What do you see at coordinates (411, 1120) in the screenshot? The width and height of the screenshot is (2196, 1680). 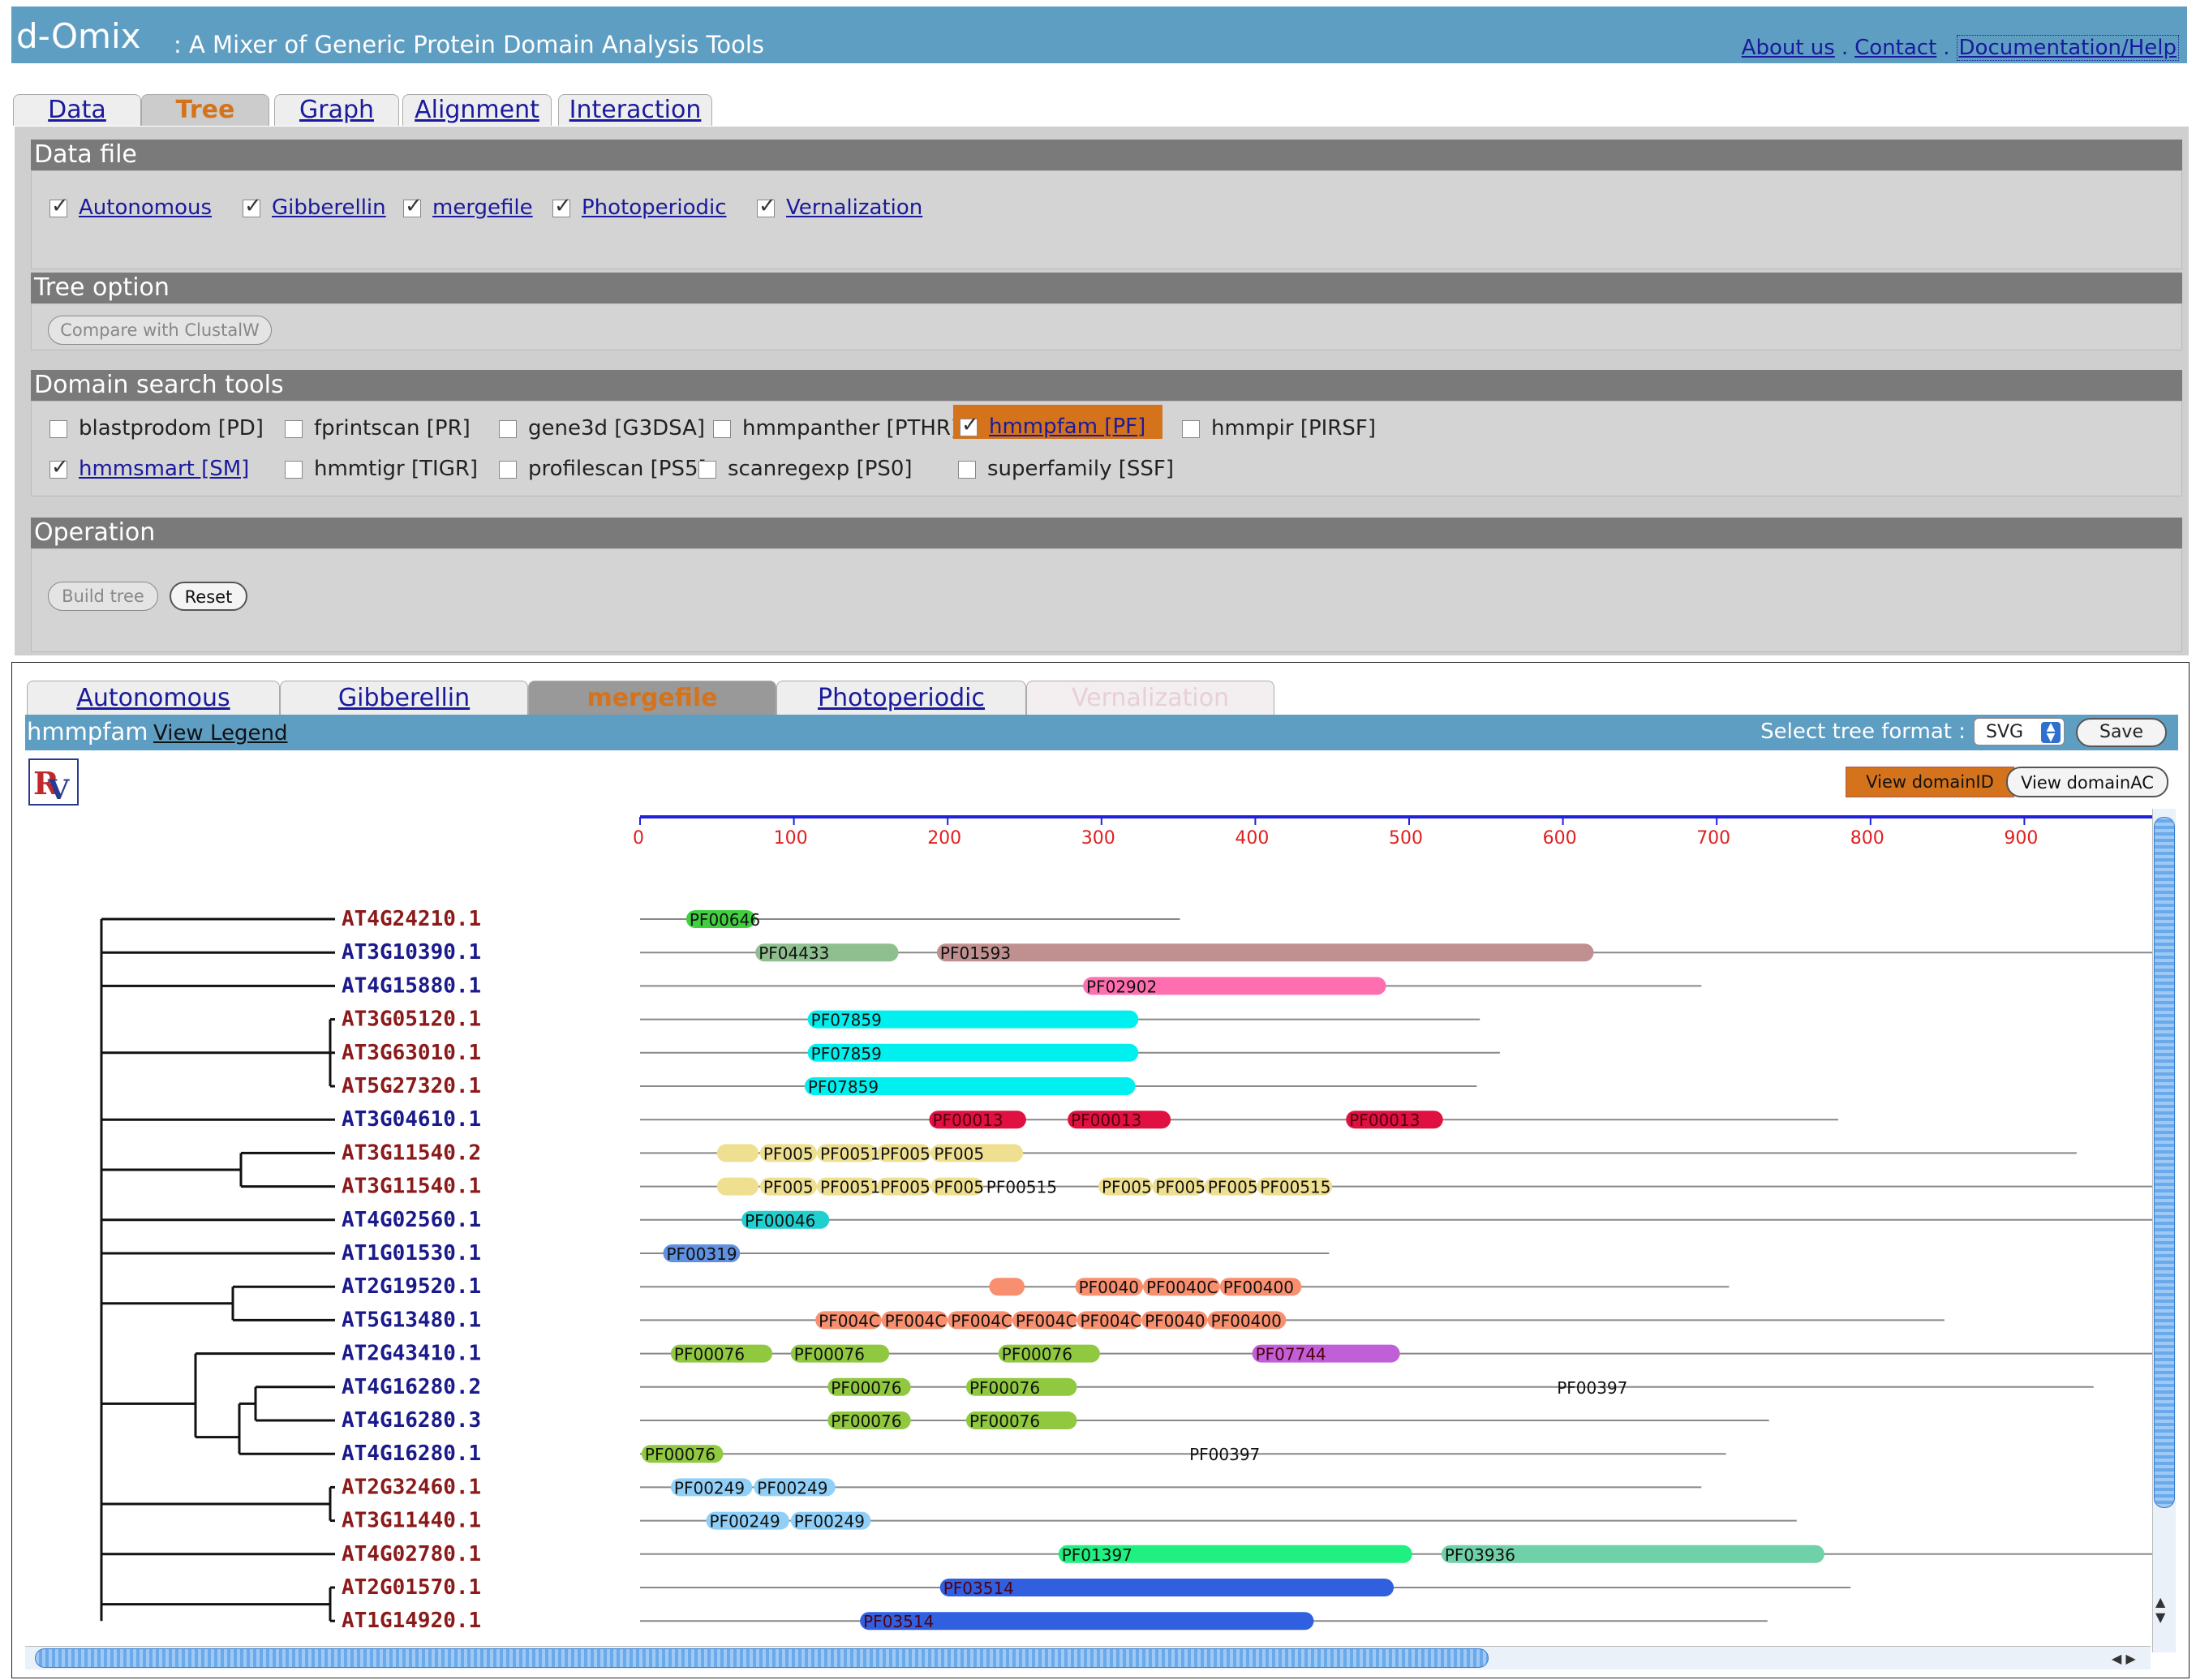 I see `gene-label: AT3G04610.1` at bounding box center [411, 1120].